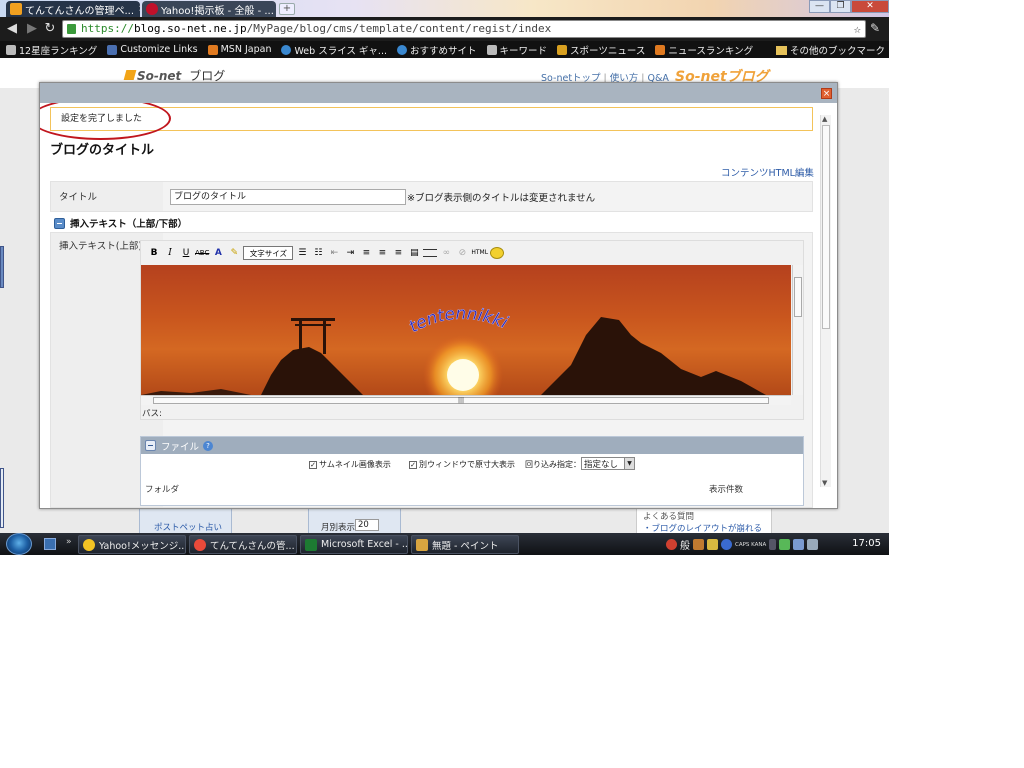 Image resolution: width=1024 pixels, height=768 pixels. What do you see at coordinates (11, 49) in the screenshot?
I see `page-icon` at bounding box center [11, 49].